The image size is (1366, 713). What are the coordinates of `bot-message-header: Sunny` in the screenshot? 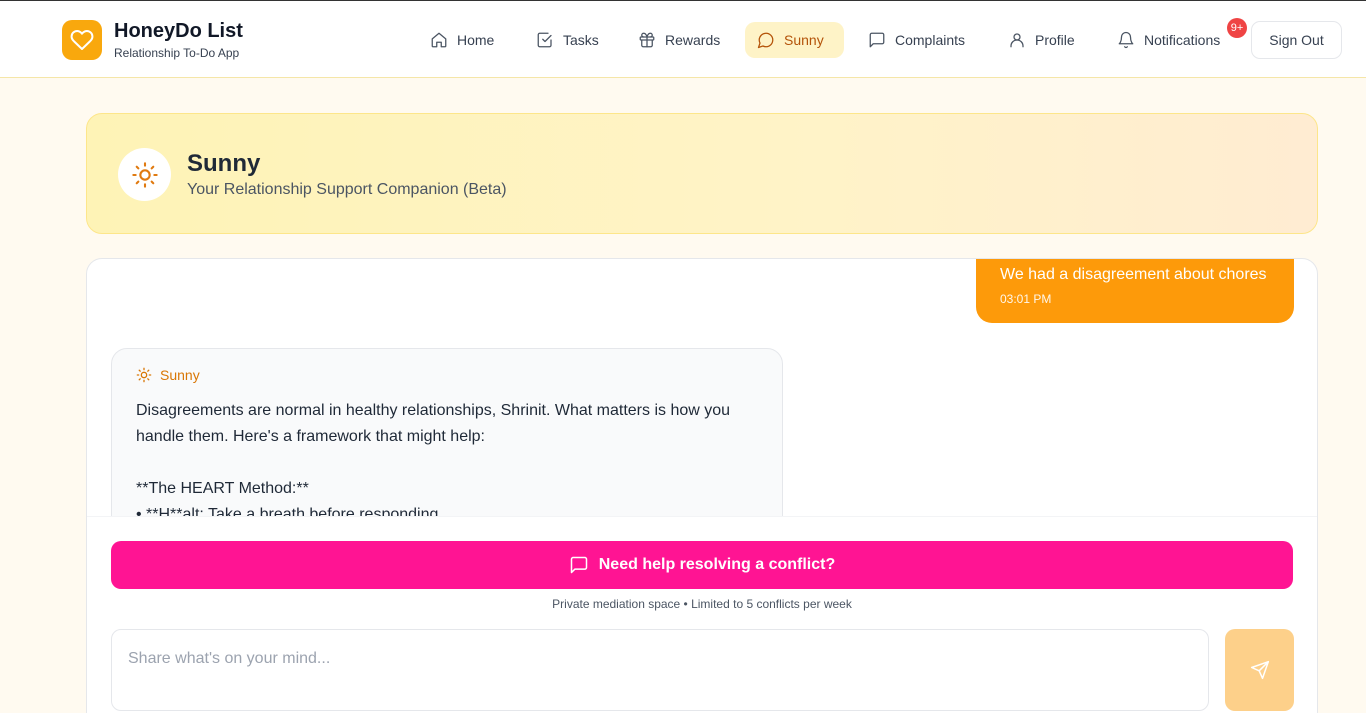 It's located at (168, 375).